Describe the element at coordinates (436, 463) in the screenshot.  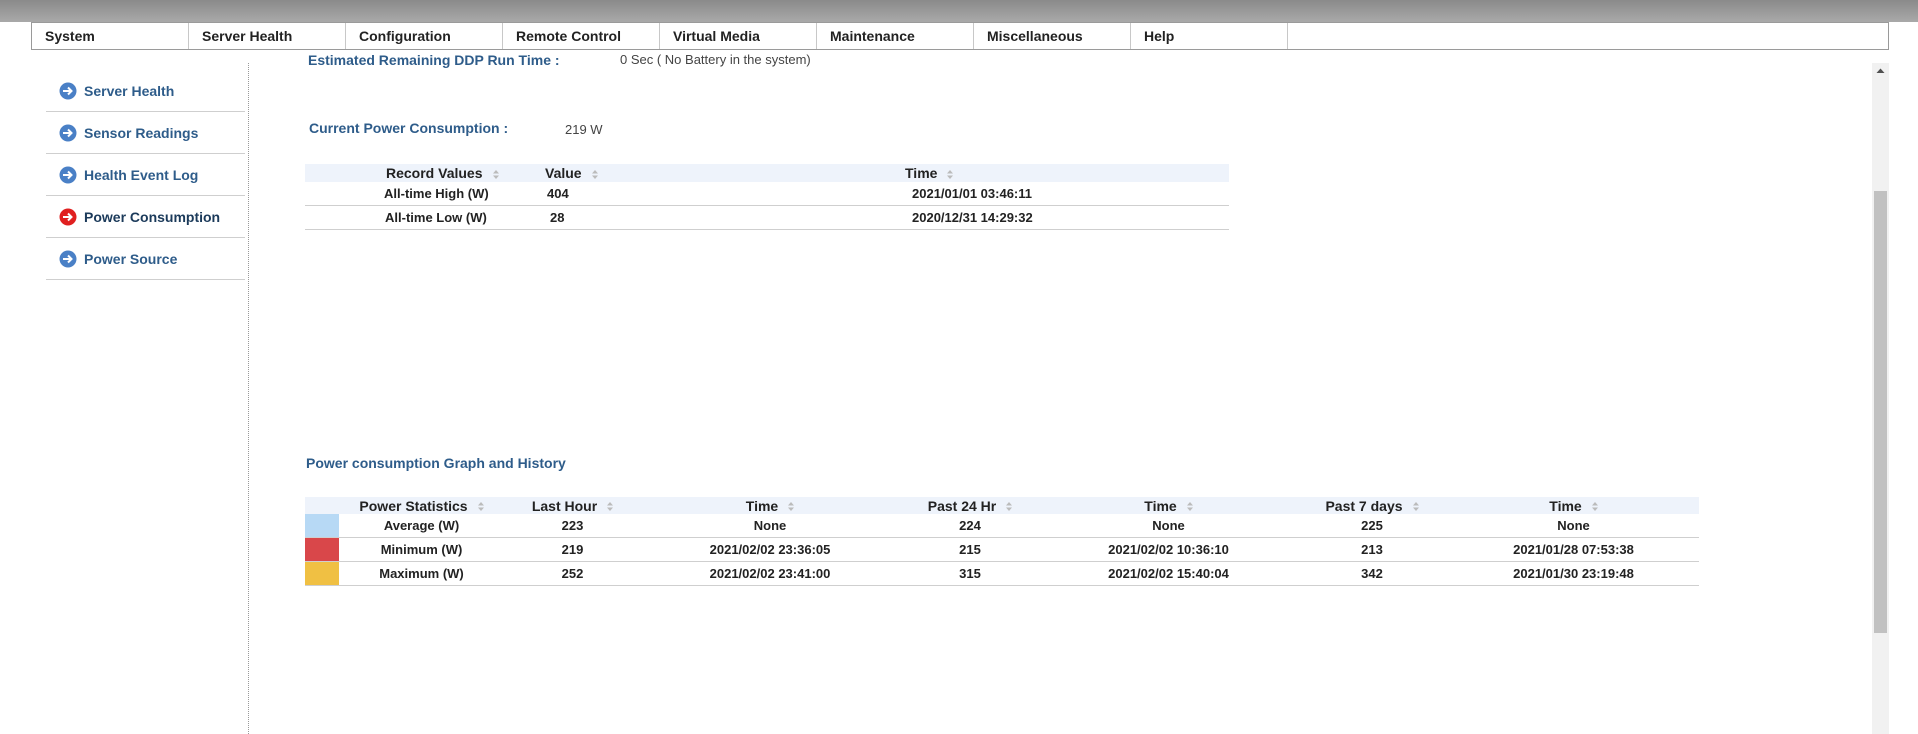
I see `graph-section-title: Power consumption Graph and History` at that location.